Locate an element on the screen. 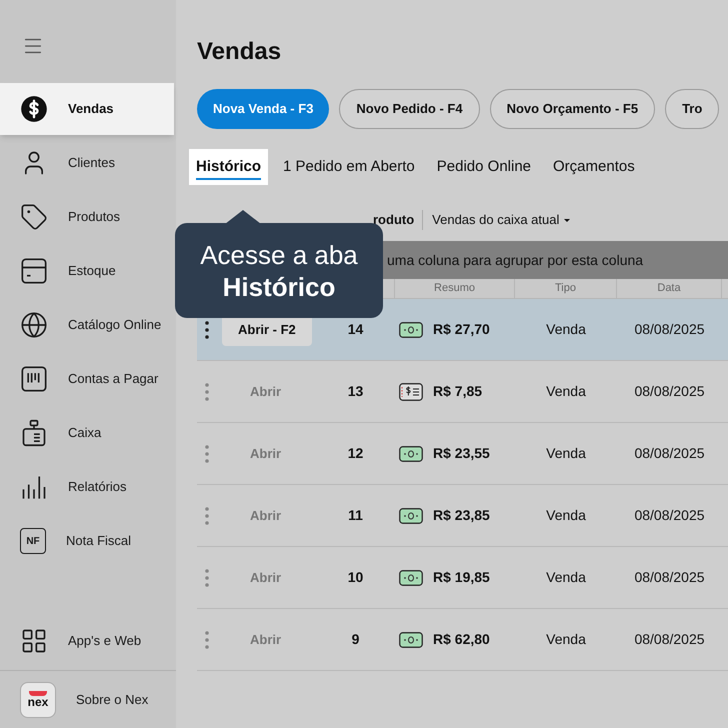  table-cell-text: R$ 62,80 is located at coordinates (461, 639).